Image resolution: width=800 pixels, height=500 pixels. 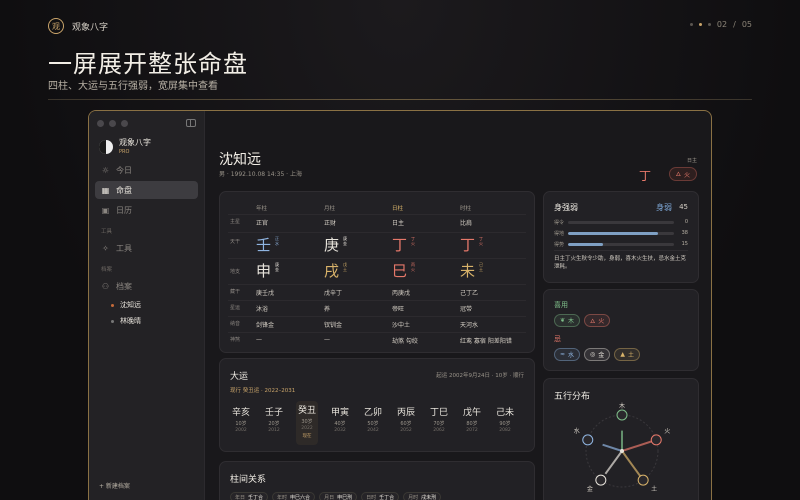 I want to click on dayun-ganzhi: 乙卯, so click(x=372, y=413).